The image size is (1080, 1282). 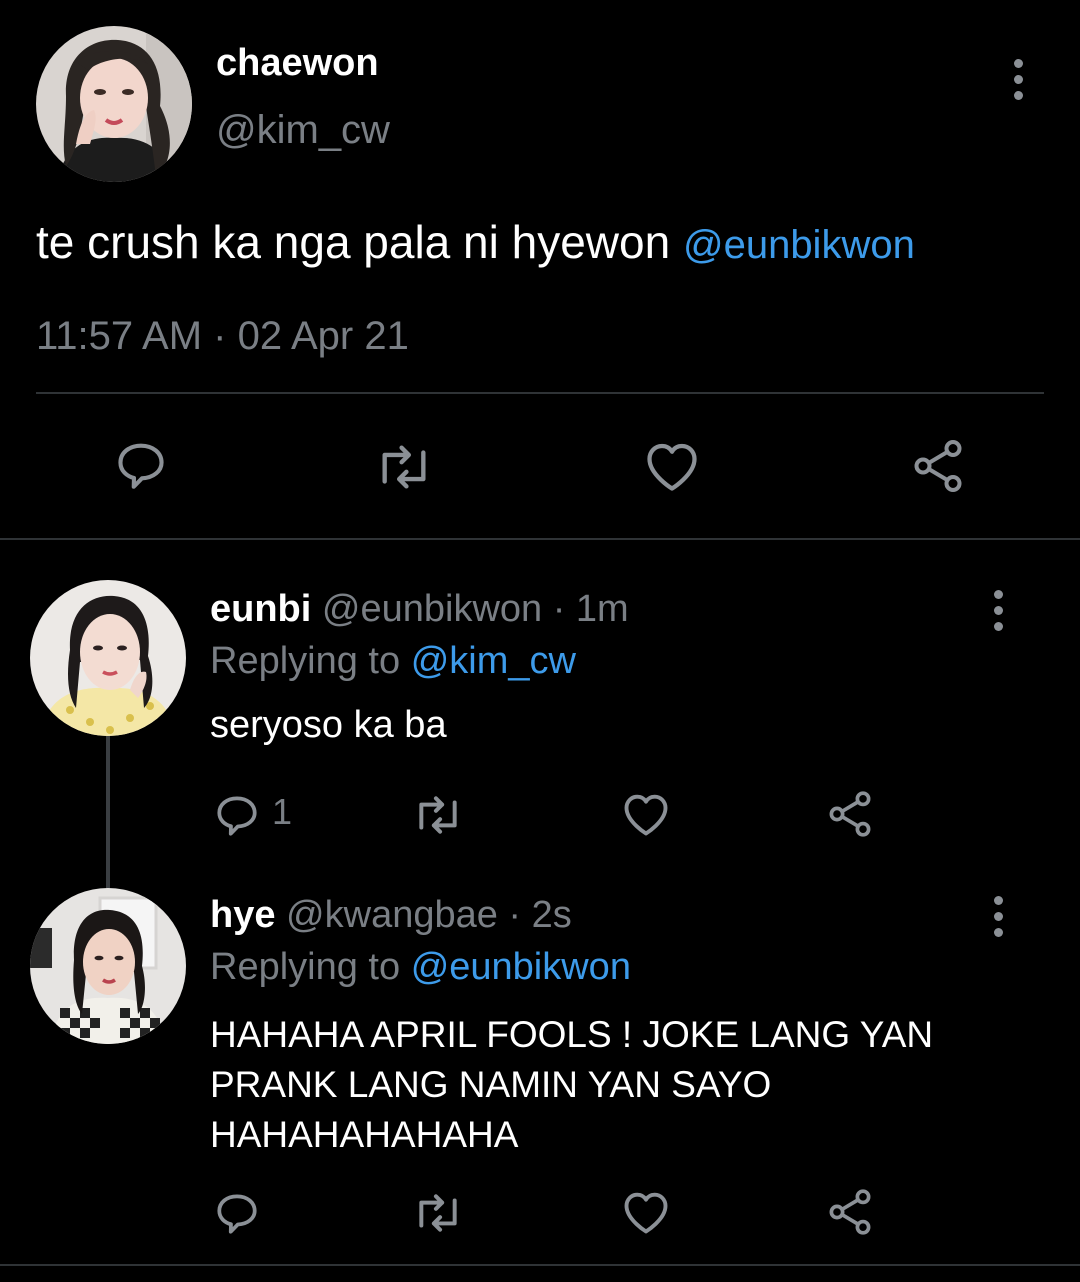 What do you see at coordinates (260, 609) in the screenshot?
I see `display-name: eunbi` at bounding box center [260, 609].